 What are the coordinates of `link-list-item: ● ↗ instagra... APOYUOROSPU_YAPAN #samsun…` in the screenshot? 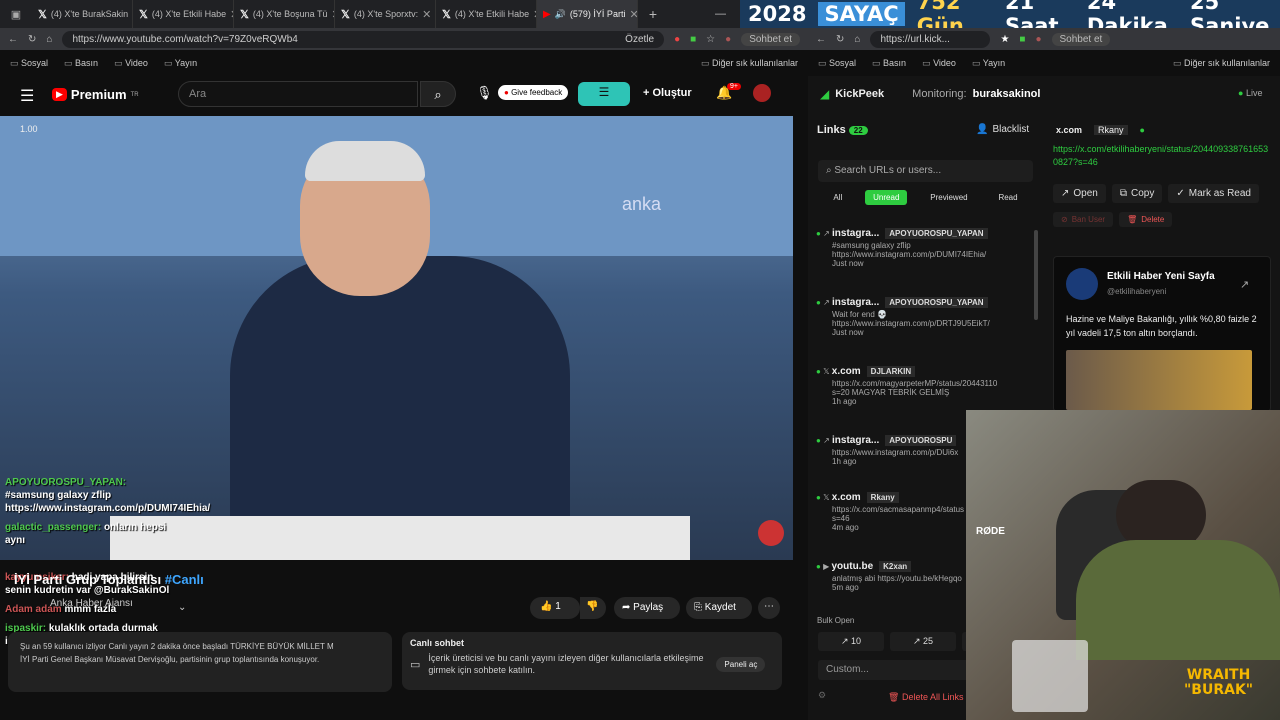 It's located at (923, 248).